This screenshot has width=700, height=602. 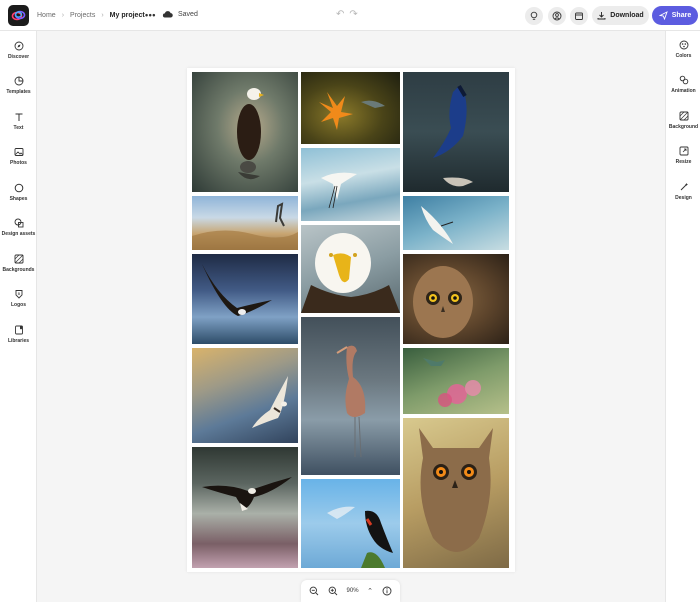 I want to click on hummingbird-illustration, so click(x=452, y=382).